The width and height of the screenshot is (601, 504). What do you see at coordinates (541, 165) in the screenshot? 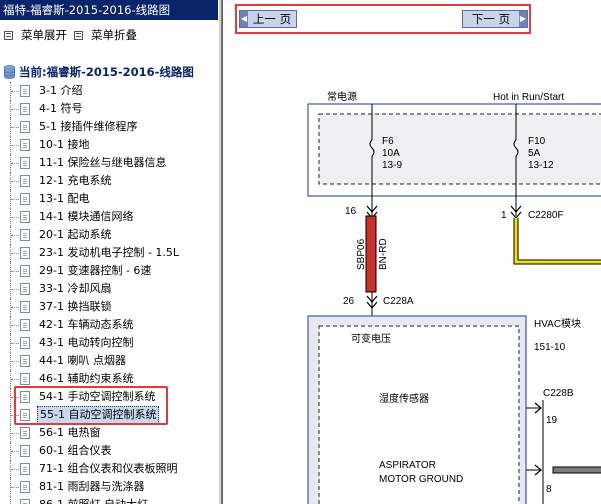
I see `fuse-f10-location: 13-12` at bounding box center [541, 165].